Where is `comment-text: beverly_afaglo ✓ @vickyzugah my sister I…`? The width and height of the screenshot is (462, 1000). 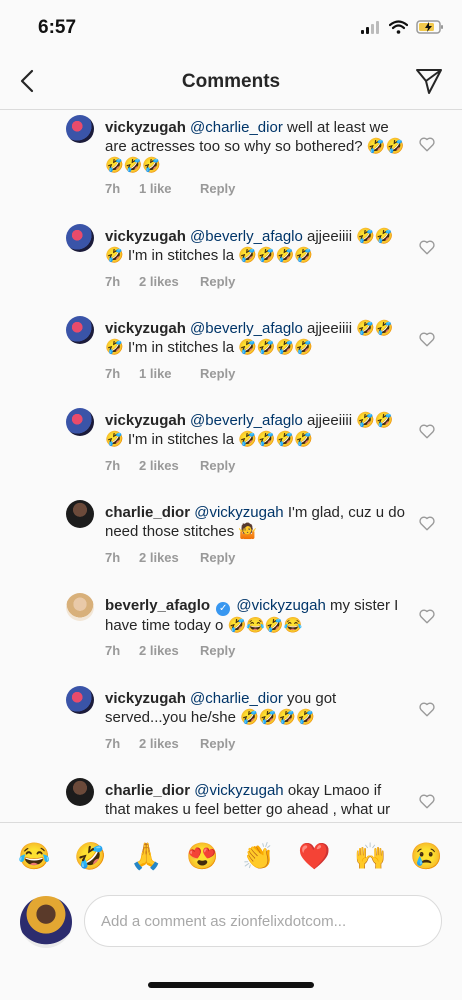 comment-text: beverly_afaglo ✓ @vickyzugah my sister I… is located at coordinates (255, 615).